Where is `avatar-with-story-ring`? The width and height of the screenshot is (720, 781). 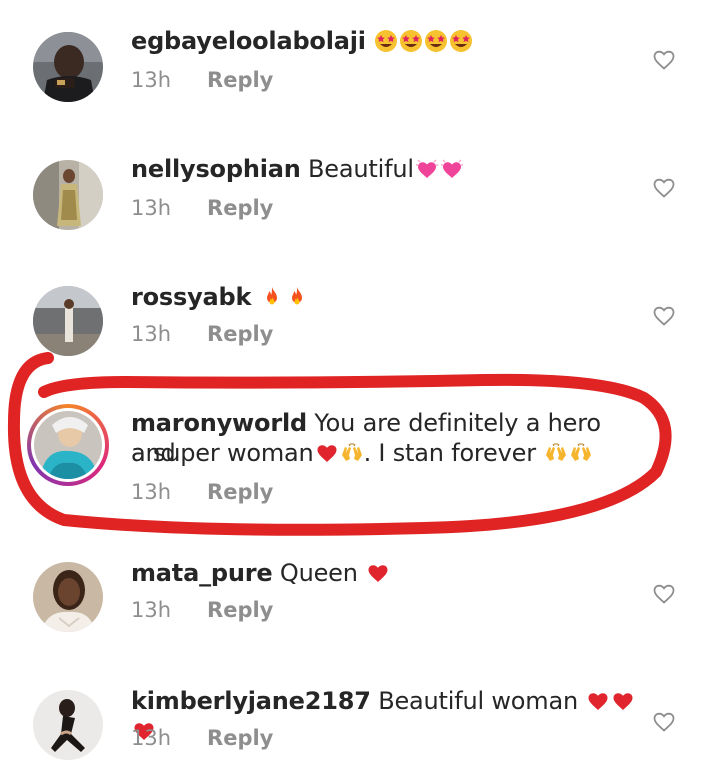 avatar-with-story-ring is located at coordinates (68, 445).